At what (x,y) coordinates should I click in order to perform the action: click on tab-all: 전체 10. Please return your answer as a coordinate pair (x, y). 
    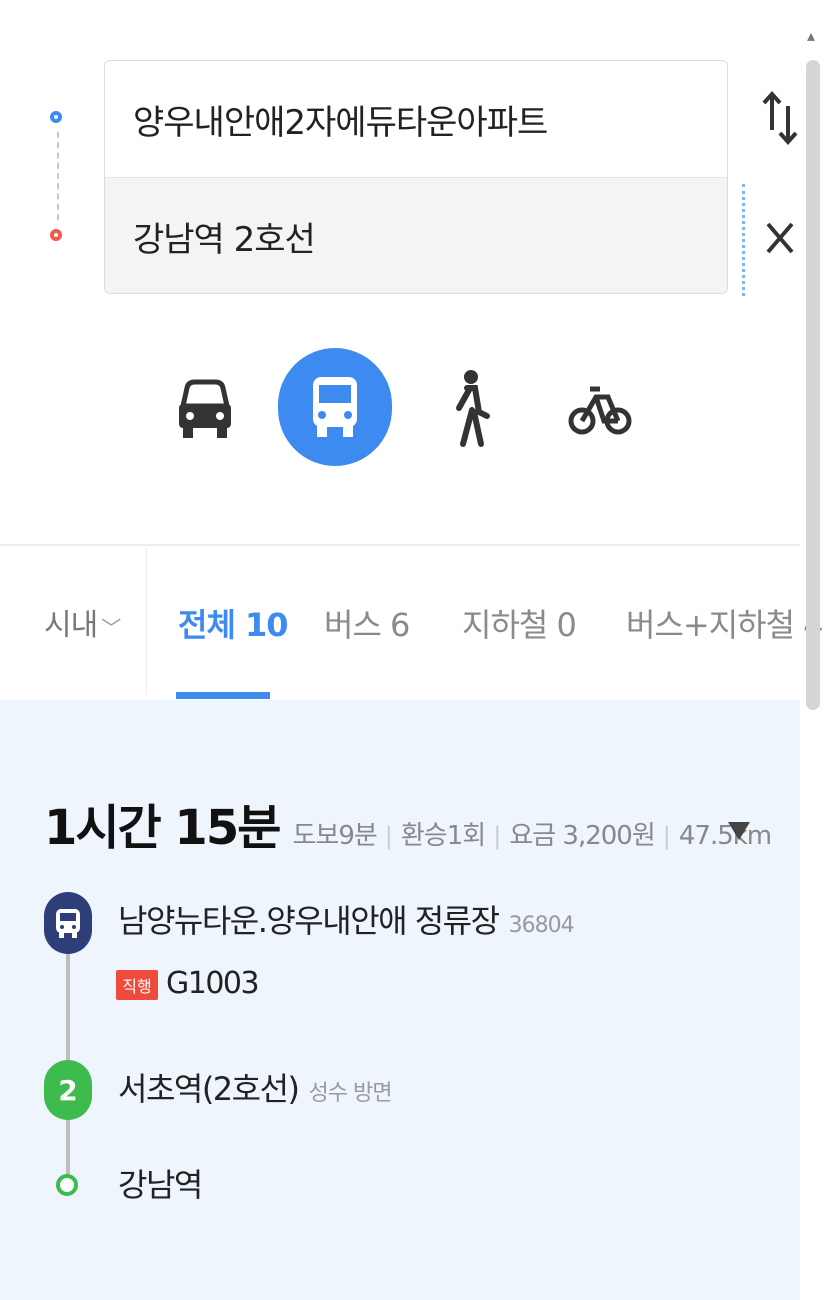
    Looking at the image, I should click on (233, 623).